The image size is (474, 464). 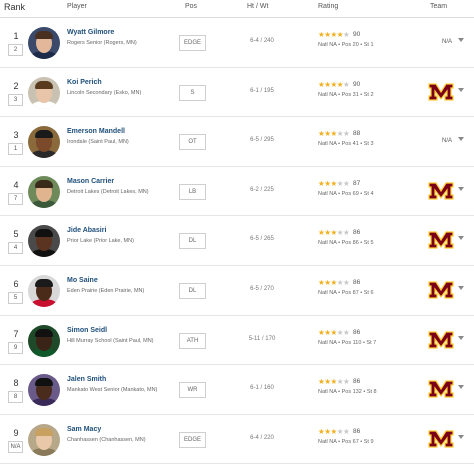 What do you see at coordinates (352, 392) in the screenshot?
I see `position-rank-link: Pos 132` at bounding box center [352, 392].